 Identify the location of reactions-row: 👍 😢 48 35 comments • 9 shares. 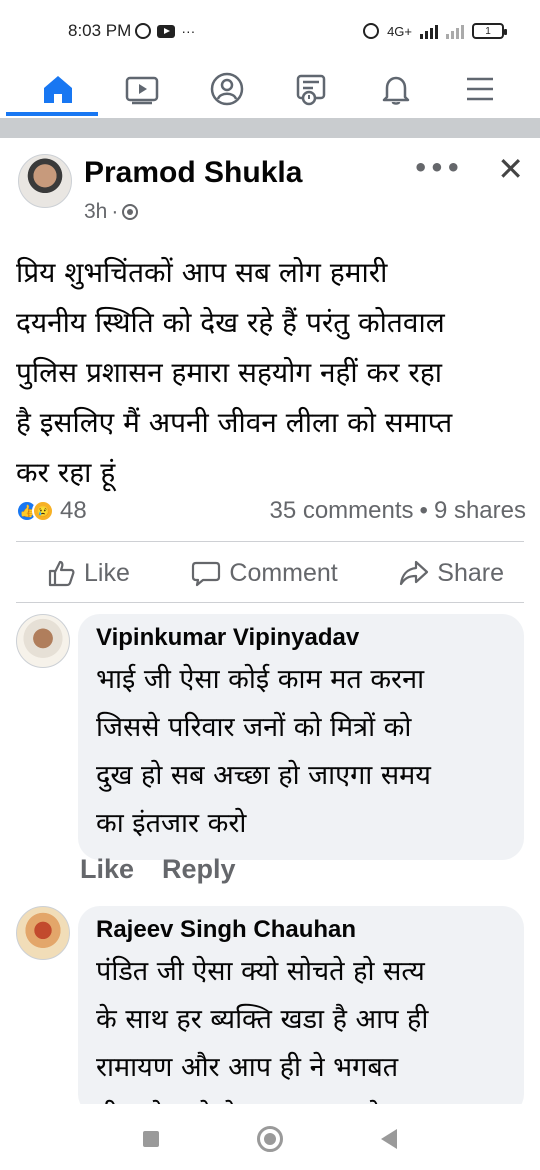
(271, 511).